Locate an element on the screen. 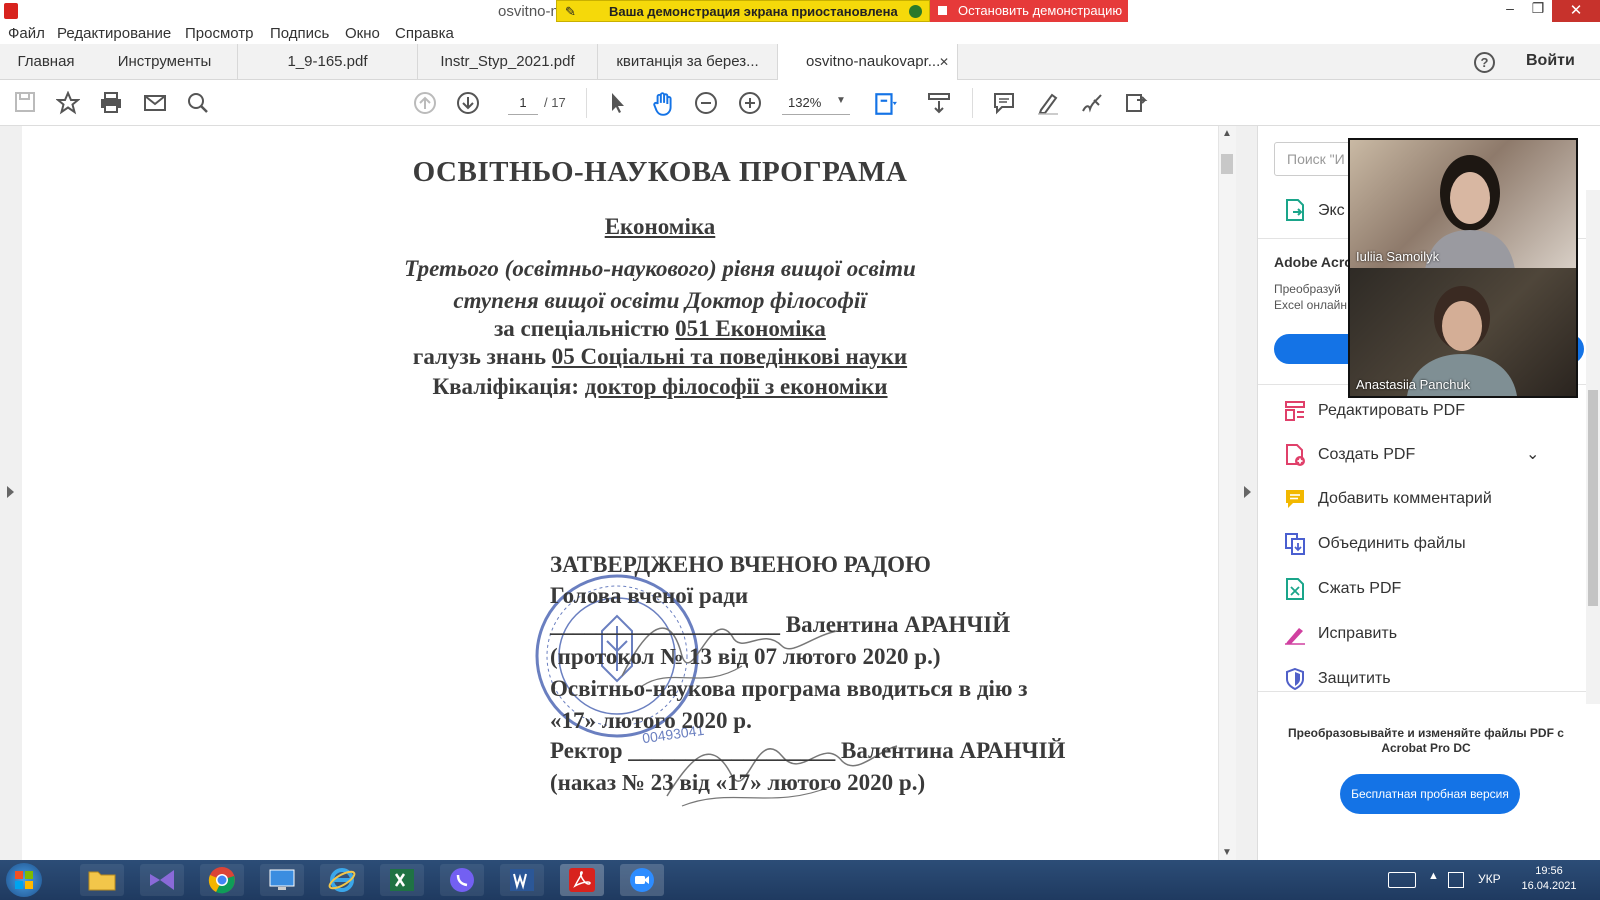  email-icon is located at coordinates (155, 103).